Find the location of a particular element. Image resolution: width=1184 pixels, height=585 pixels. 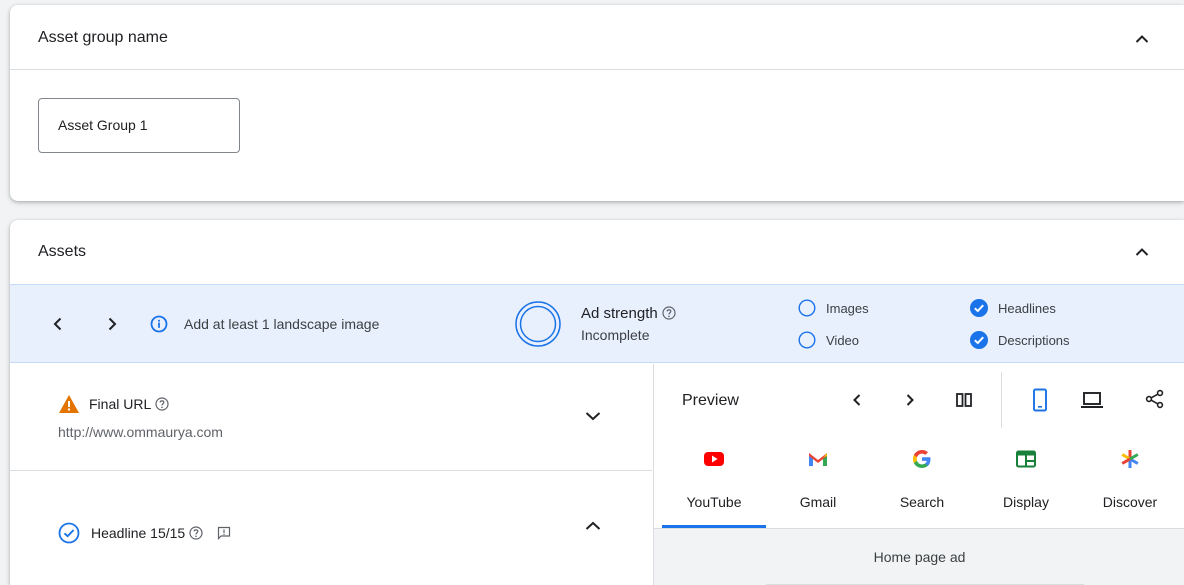

view-columns-icon is located at coordinates (964, 400).